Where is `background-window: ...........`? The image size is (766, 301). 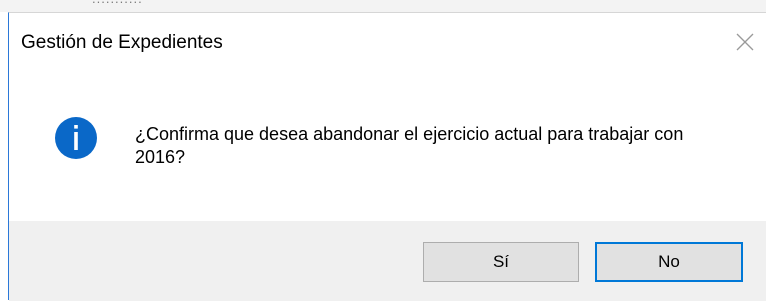 background-window: ........... is located at coordinates (383, 6).